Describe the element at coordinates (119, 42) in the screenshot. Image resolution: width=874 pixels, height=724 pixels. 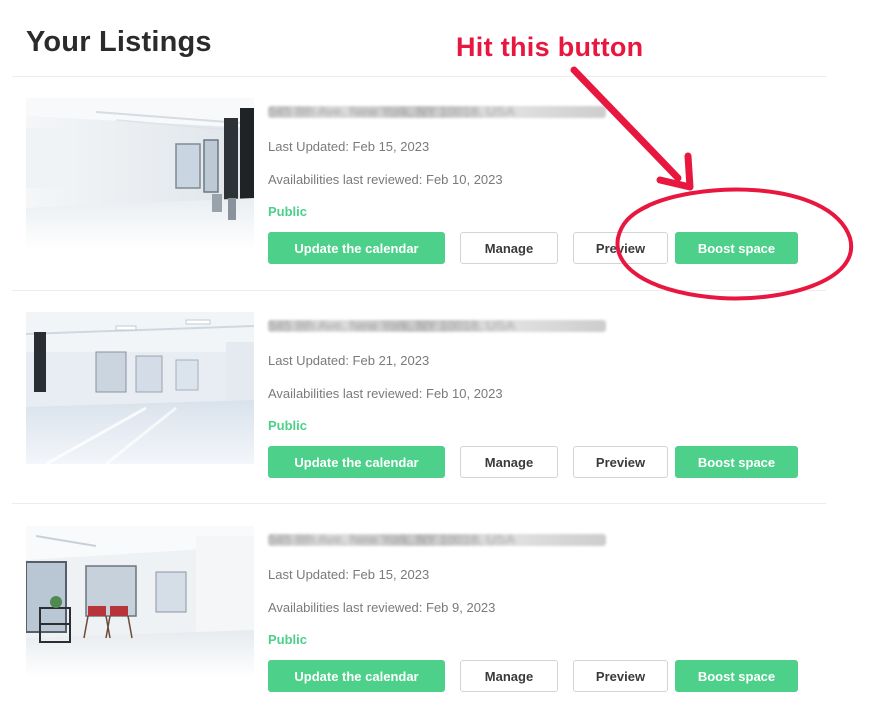
I see `page-title: Your Listings` at that location.